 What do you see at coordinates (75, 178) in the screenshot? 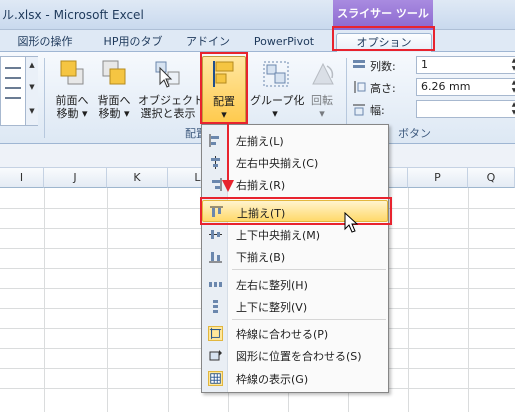
I see `column-header-J: J` at bounding box center [75, 178].